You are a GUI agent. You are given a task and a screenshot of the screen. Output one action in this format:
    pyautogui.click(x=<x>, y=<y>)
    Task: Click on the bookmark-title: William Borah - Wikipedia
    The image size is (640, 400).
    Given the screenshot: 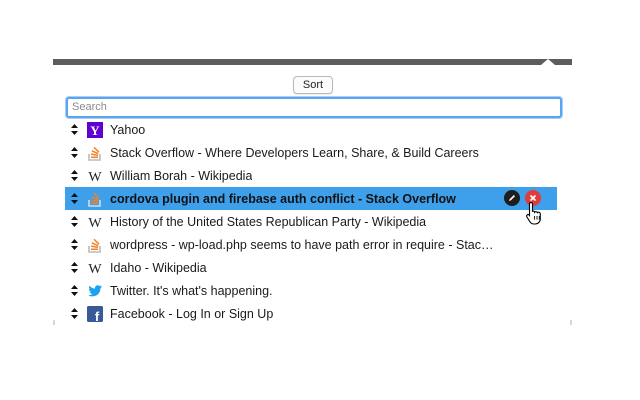 What is the action you would take?
    pyautogui.click(x=181, y=175)
    